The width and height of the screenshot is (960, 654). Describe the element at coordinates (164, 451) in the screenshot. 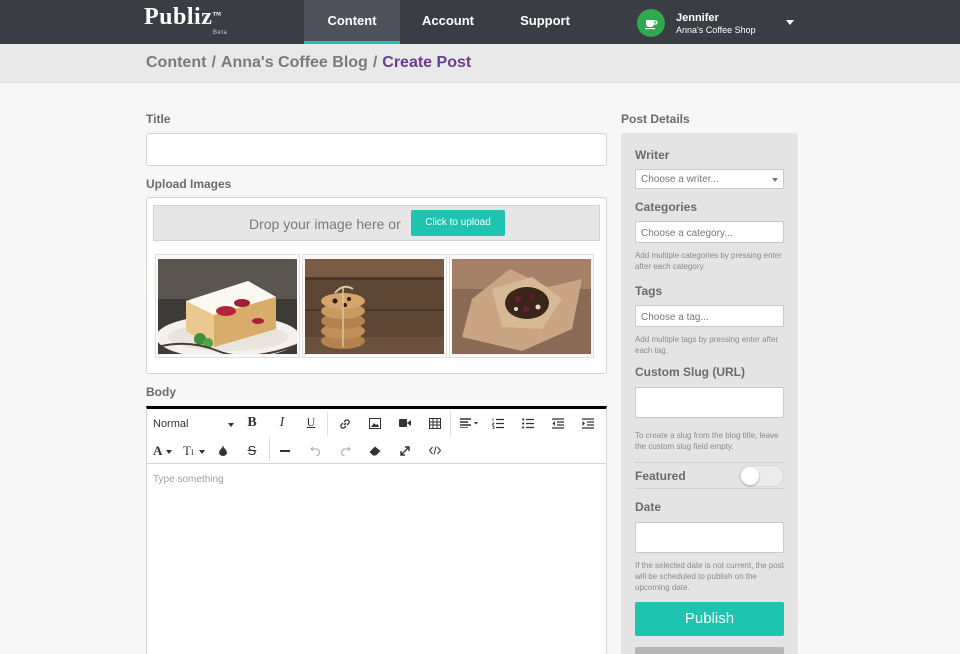

I see `font-color-button: A` at that location.